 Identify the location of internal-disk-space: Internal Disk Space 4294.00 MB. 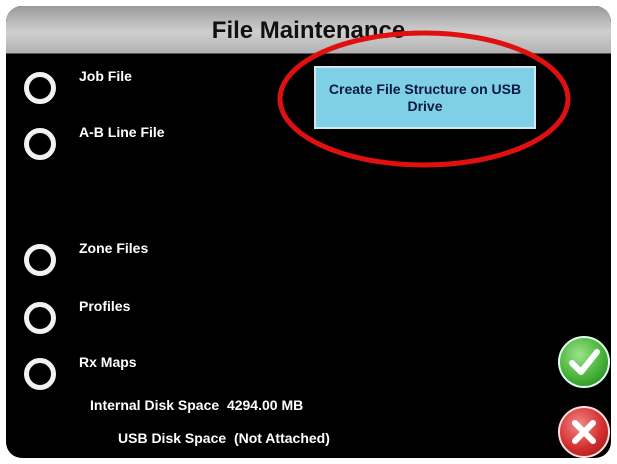
(196, 405).